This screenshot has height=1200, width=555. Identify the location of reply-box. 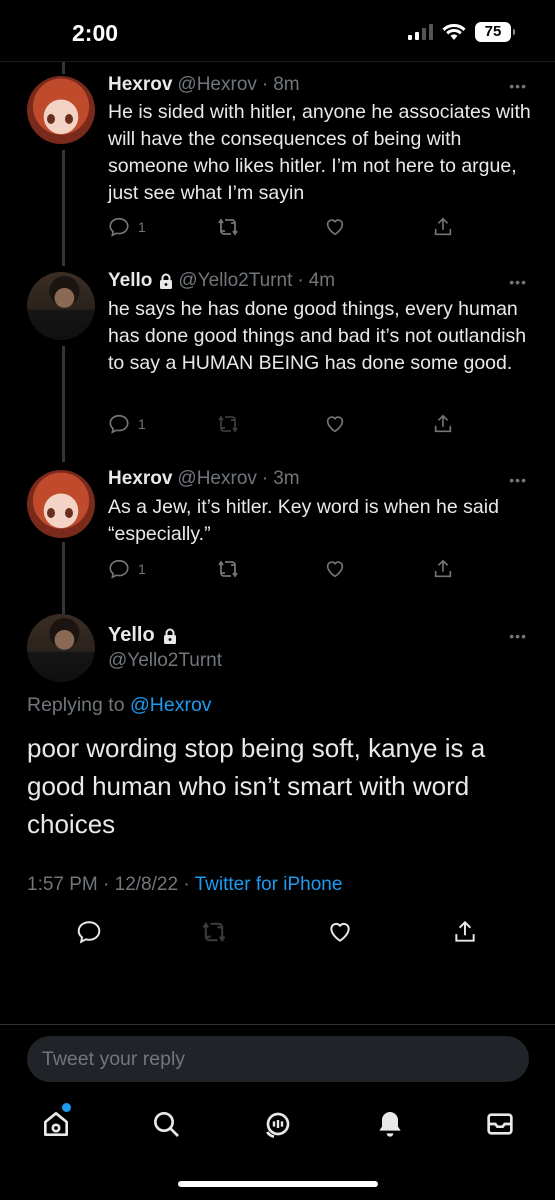
(278, 1059).